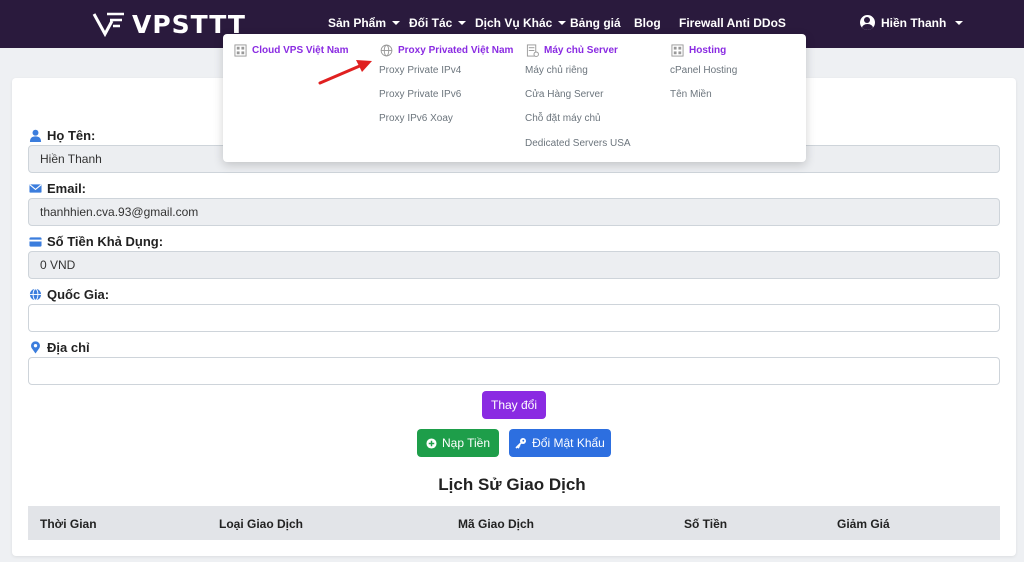 The image size is (1024, 562). Describe the element at coordinates (261, 524) in the screenshot. I see `column-header: Loại Giao Dịch` at that location.